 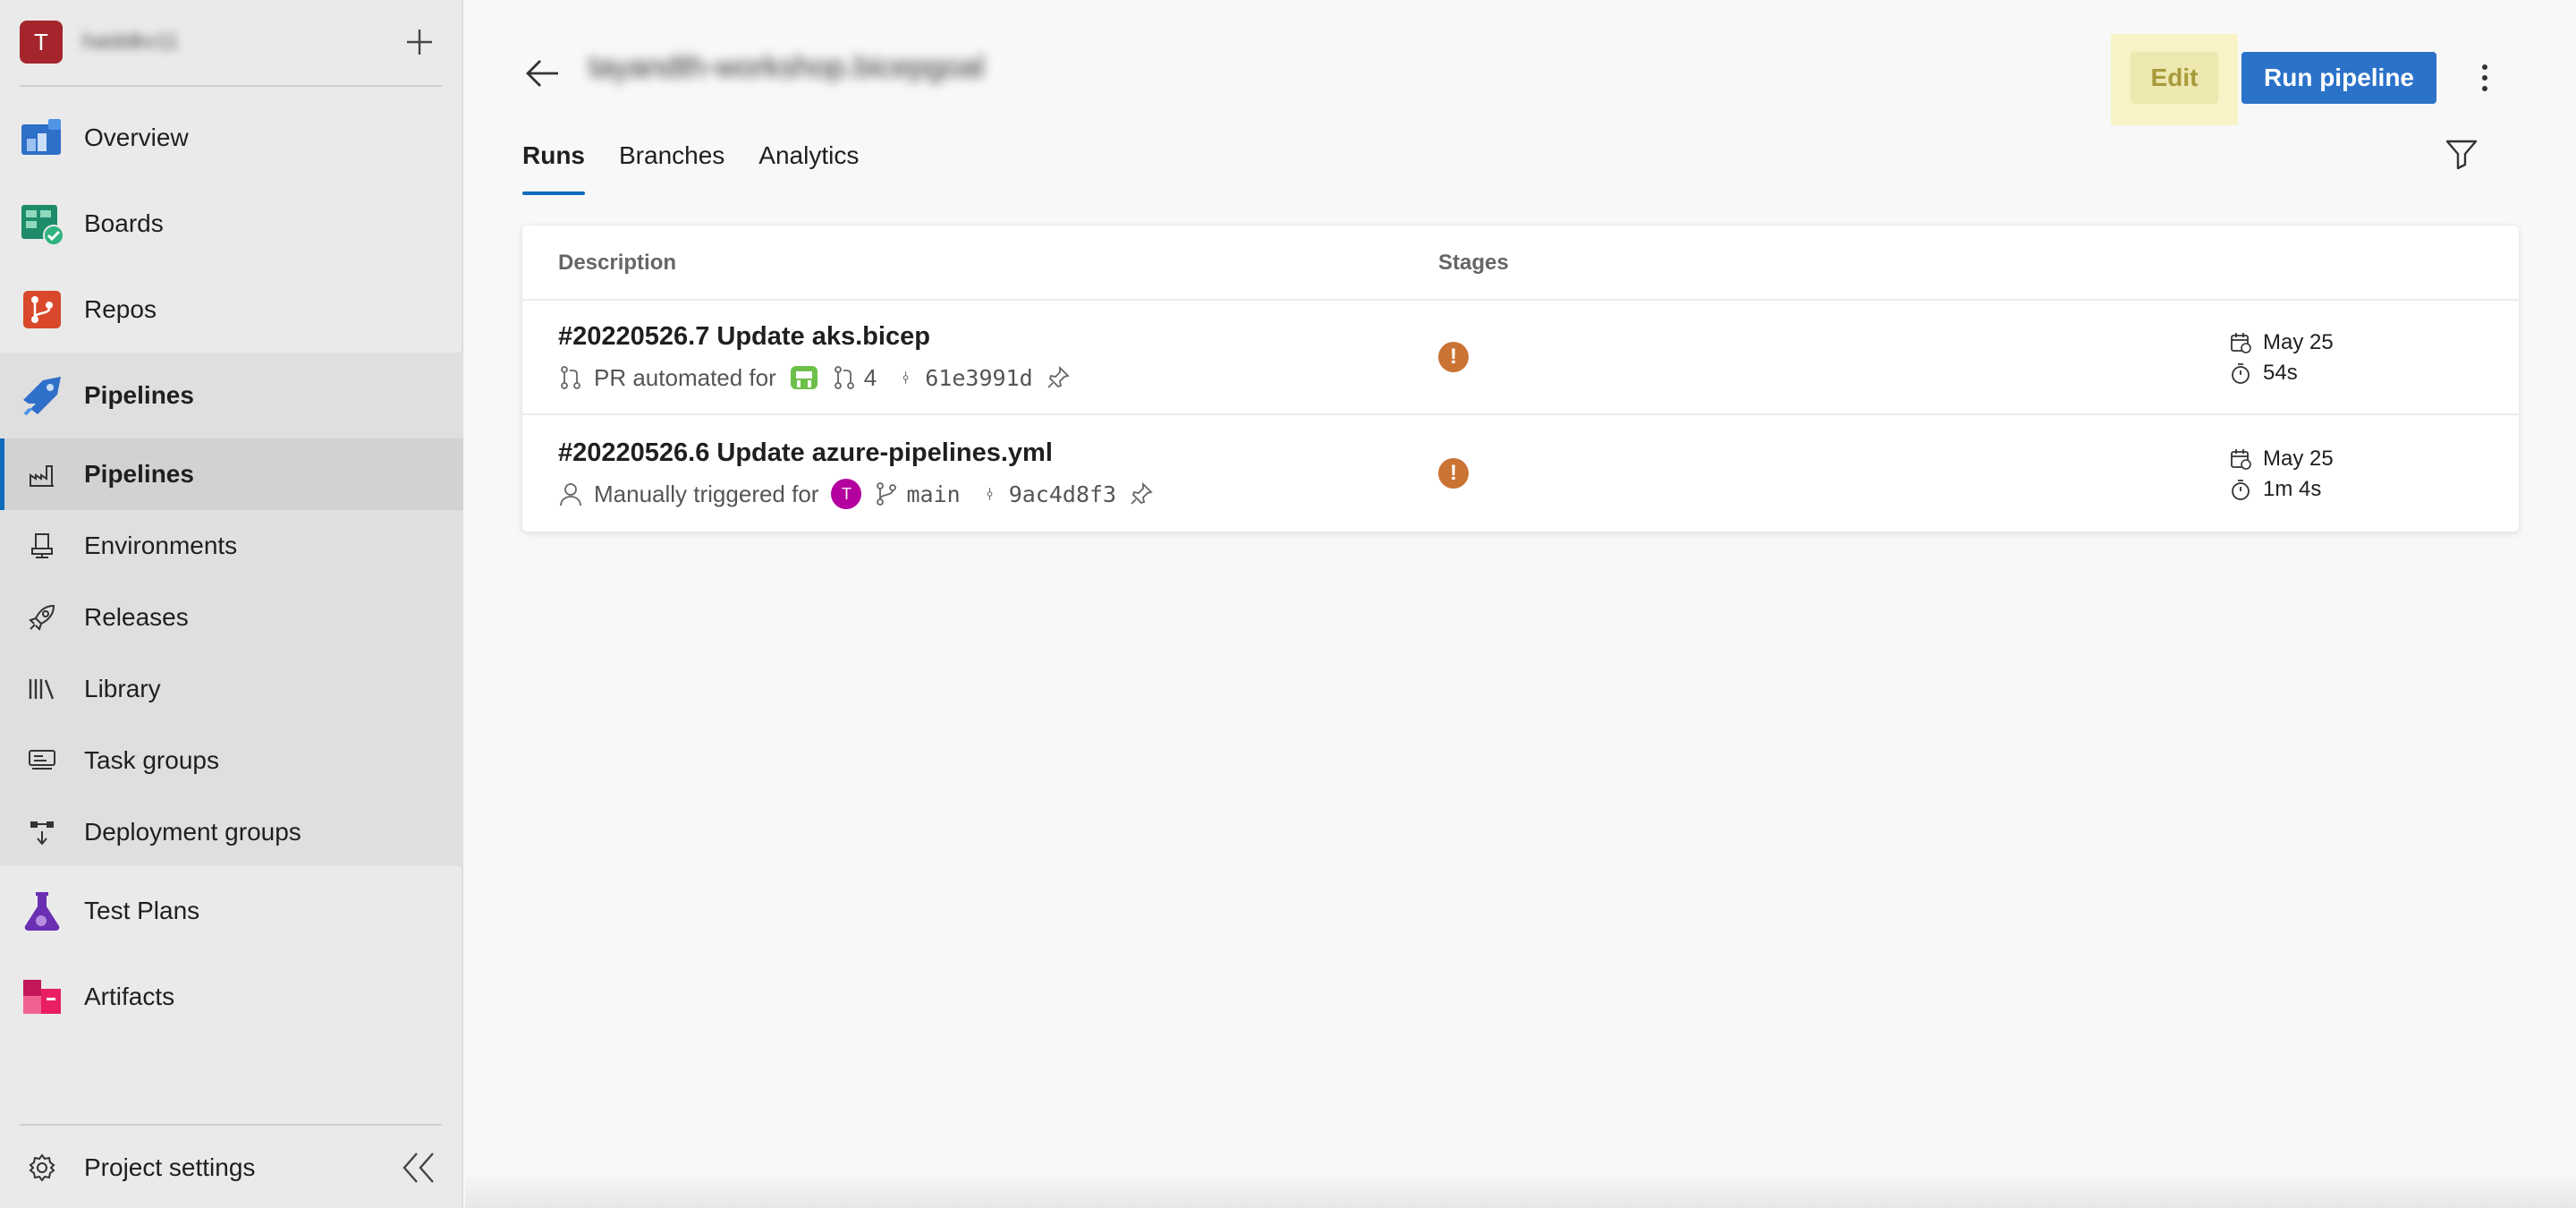 What do you see at coordinates (42, 476) in the screenshot?
I see `pipelines-list-icon` at bounding box center [42, 476].